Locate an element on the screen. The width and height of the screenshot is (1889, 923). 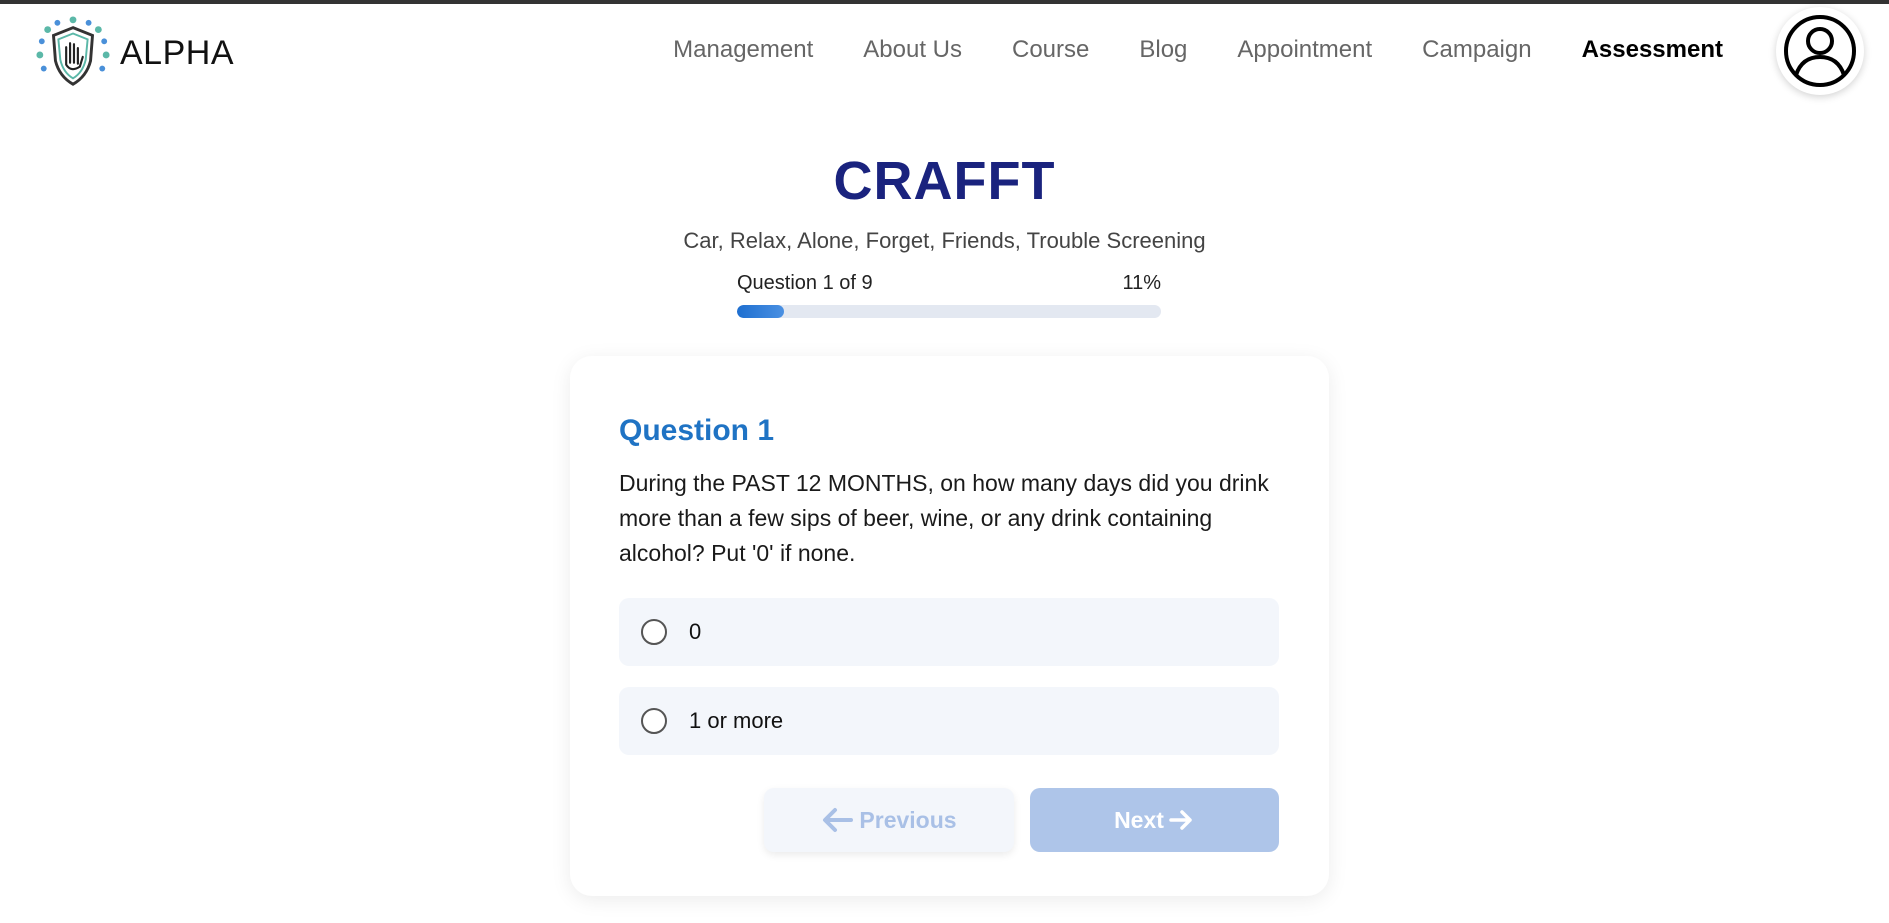
next-button: Next is located at coordinates (1154, 820).